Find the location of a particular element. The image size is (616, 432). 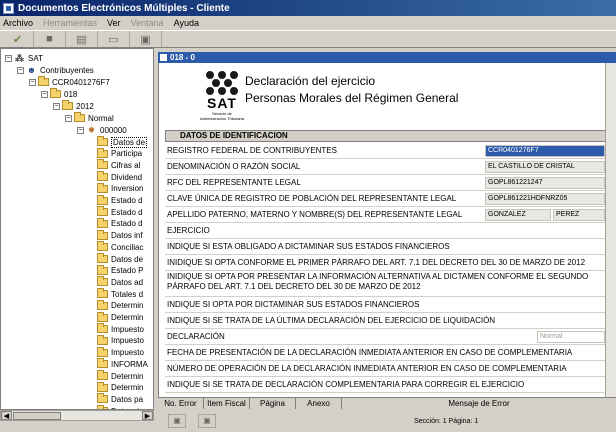

scroll-left-icon: ◀ is located at coordinates (6, 415).